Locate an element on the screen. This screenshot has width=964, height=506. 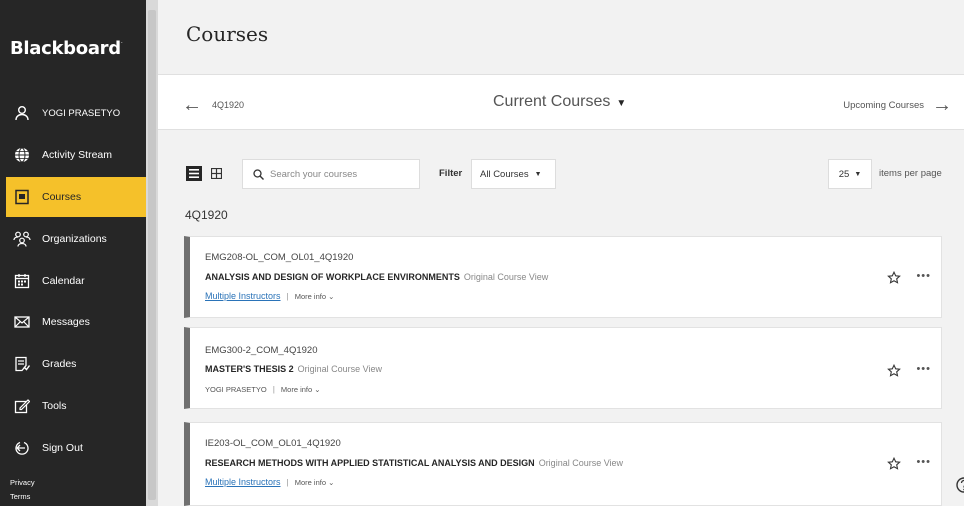
sidebar-item-label: YOGI PRASETYO is located at coordinates (81, 113).